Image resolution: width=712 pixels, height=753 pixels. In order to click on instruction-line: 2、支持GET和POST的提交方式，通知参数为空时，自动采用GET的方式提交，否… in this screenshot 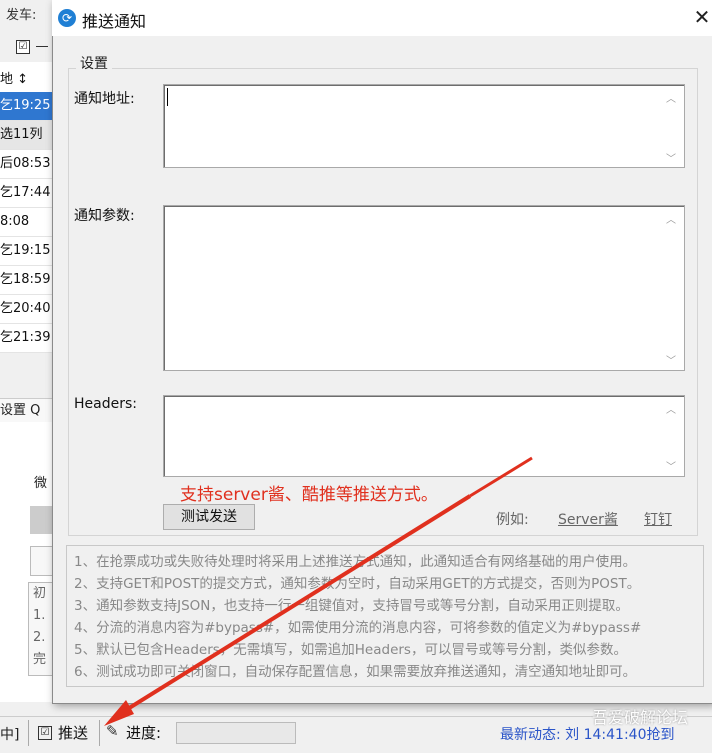, I will do `click(357, 584)`.